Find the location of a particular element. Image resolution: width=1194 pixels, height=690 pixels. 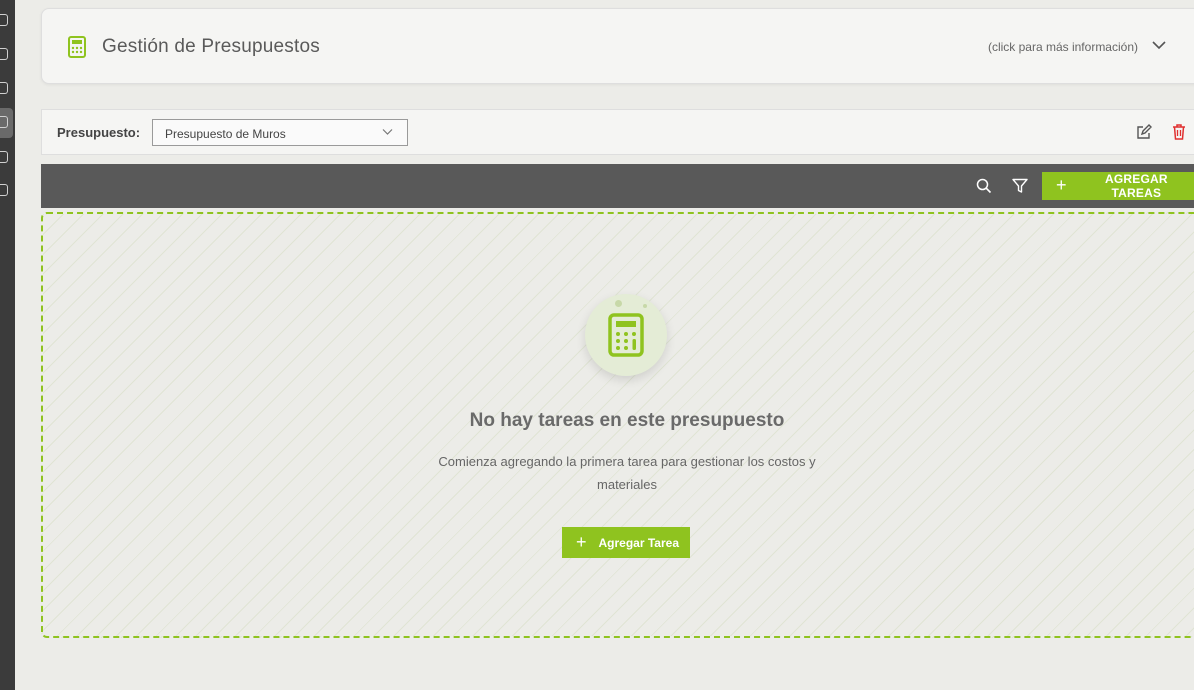

budget-bar: Presupuesto: Presupuesto de Muros is located at coordinates (617, 132).